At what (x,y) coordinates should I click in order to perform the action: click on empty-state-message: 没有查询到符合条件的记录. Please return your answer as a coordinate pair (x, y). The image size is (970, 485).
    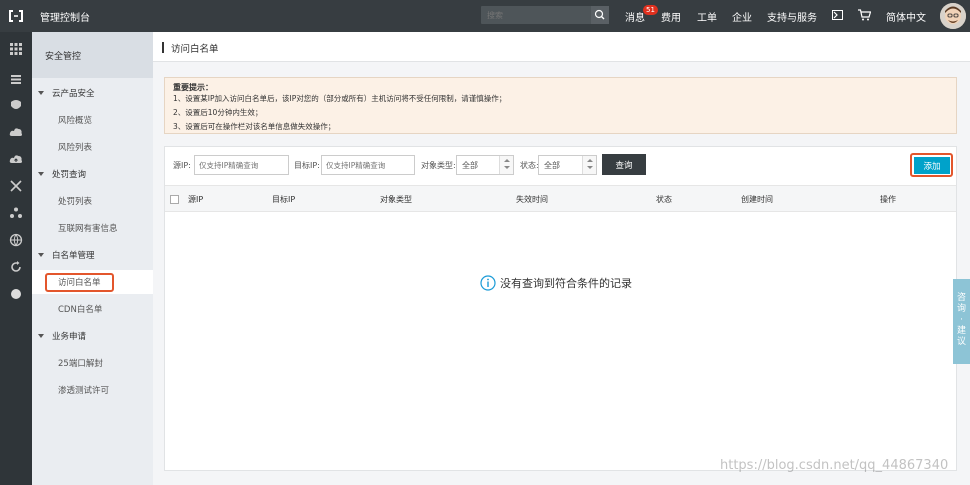
    Looking at the image, I should click on (566, 283).